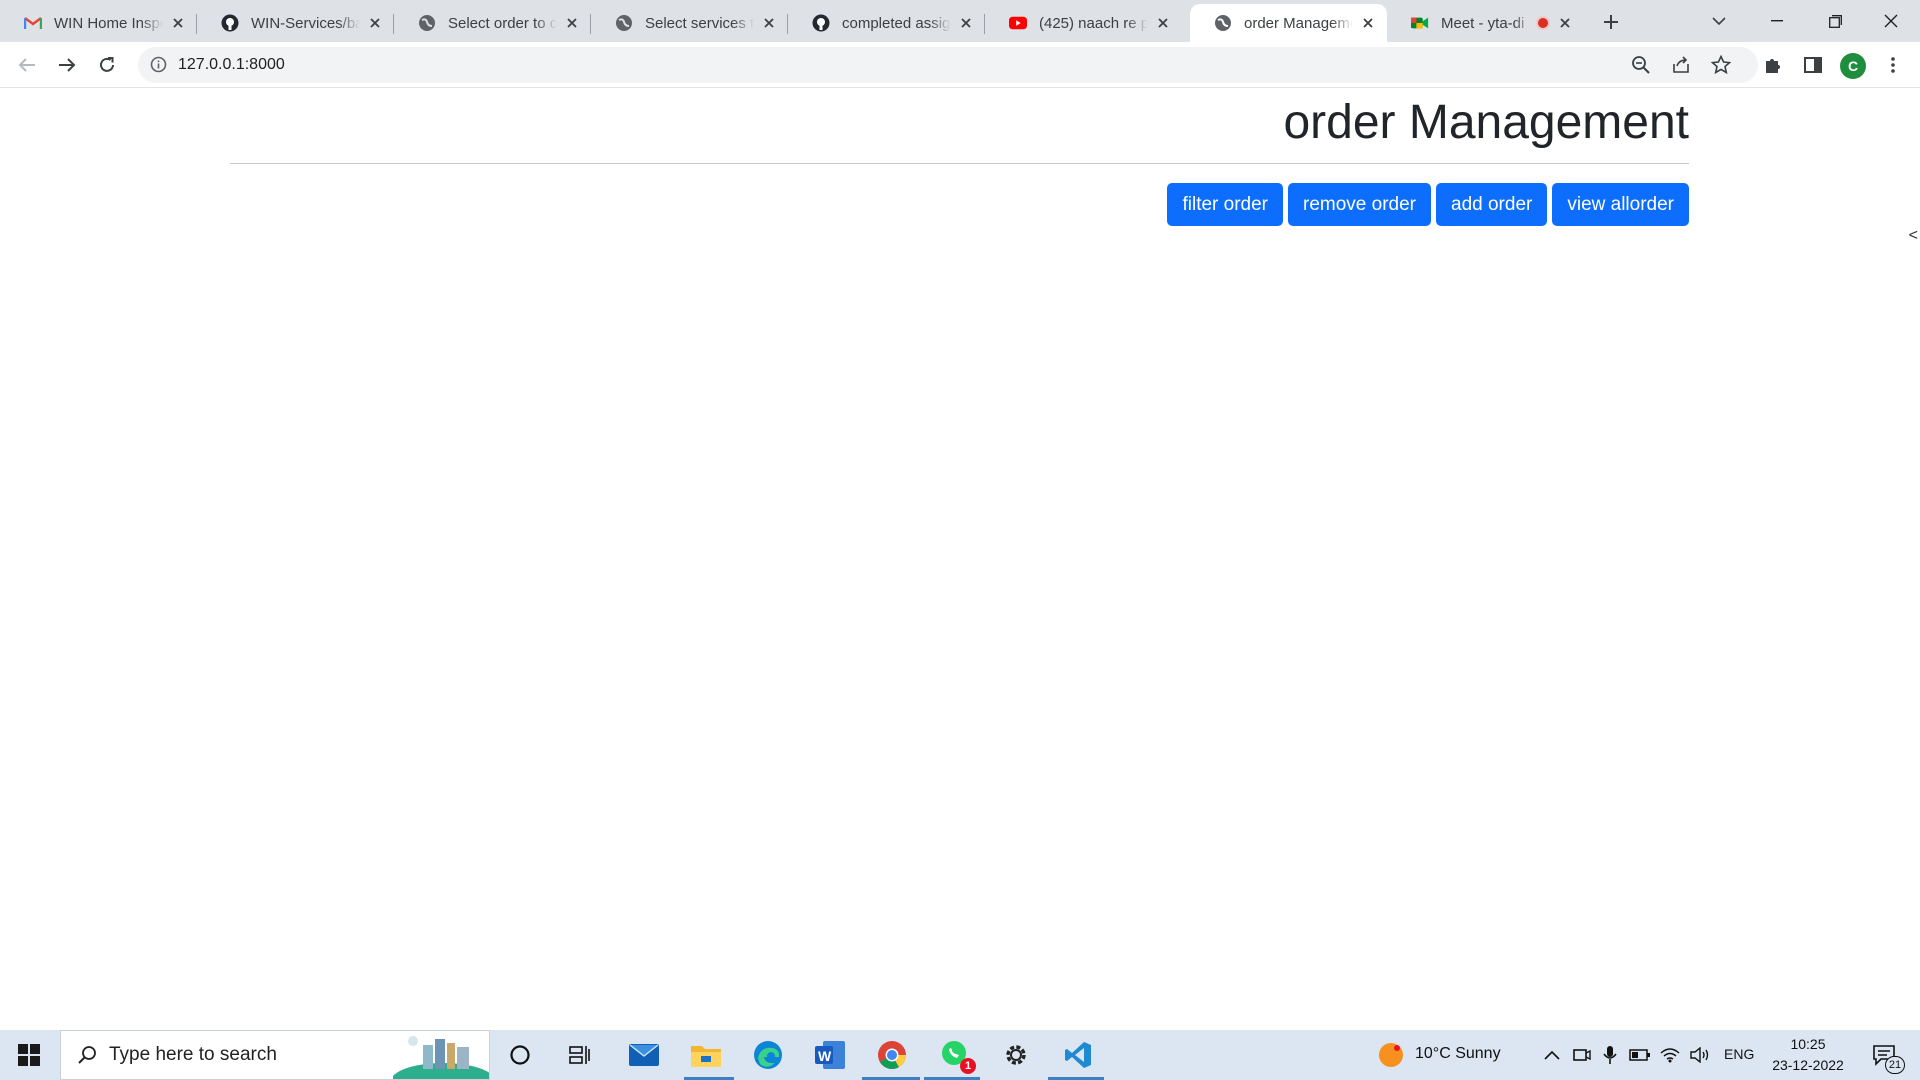 This screenshot has width=1920, height=1080. Describe the element at coordinates (1610, 1055) in the screenshot. I see `microphone-icon` at that location.